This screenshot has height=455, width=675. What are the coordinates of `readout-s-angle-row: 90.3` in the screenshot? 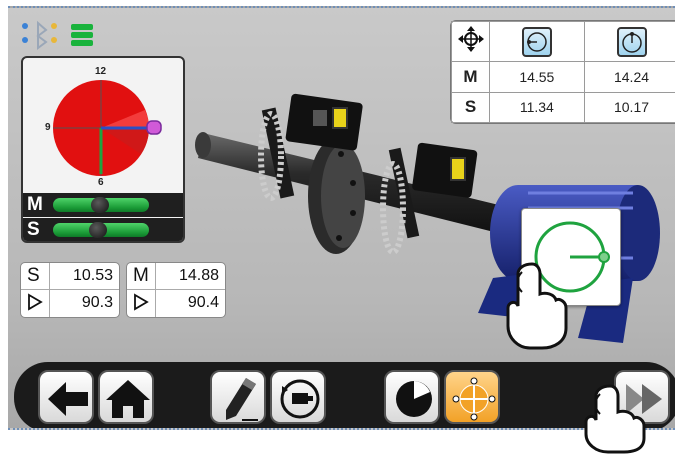 It's located at (70, 303).